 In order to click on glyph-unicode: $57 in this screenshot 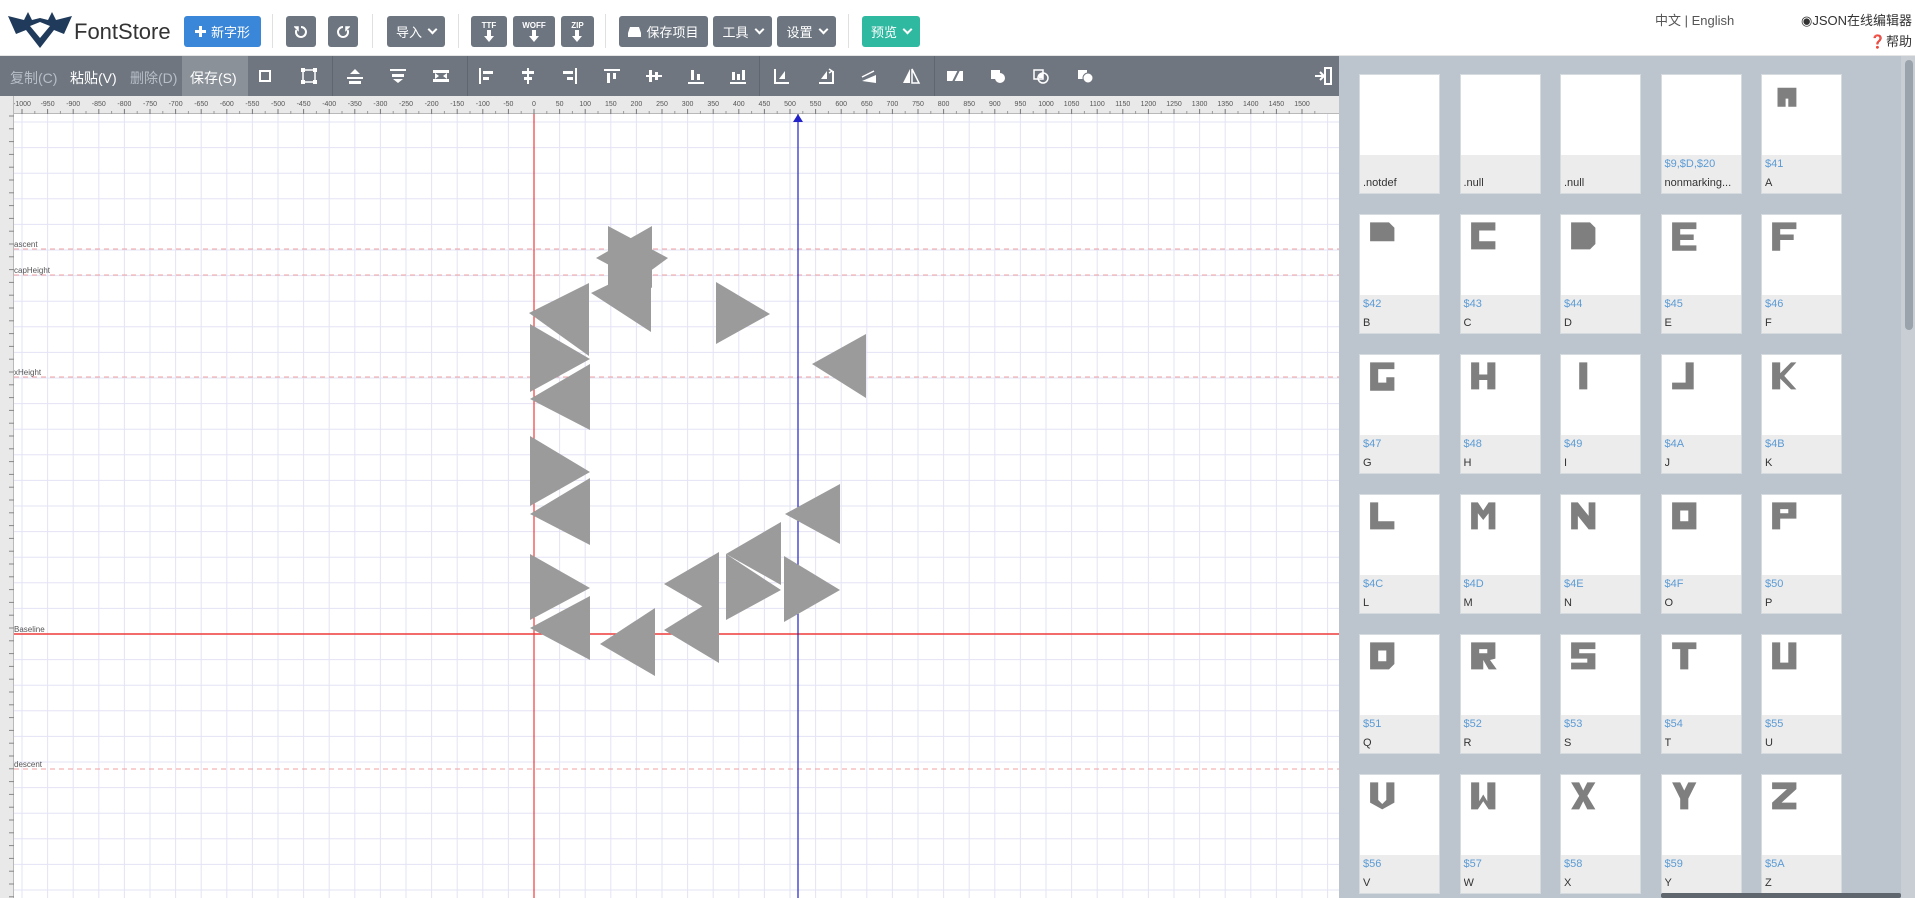, I will do `click(1472, 864)`.